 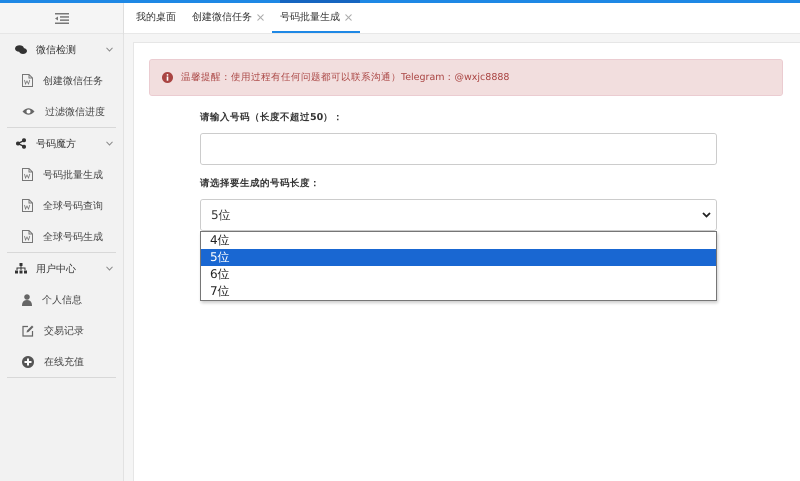 What do you see at coordinates (458, 257) in the screenshot?
I see `dropdown-option: 5位` at bounding box center [458, 257].